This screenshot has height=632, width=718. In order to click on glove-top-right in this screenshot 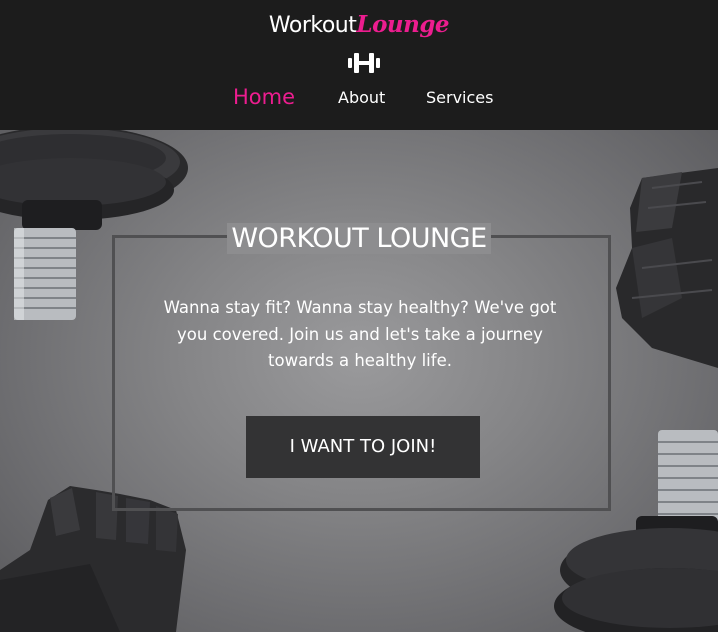, I will do `click(667, 268)`.